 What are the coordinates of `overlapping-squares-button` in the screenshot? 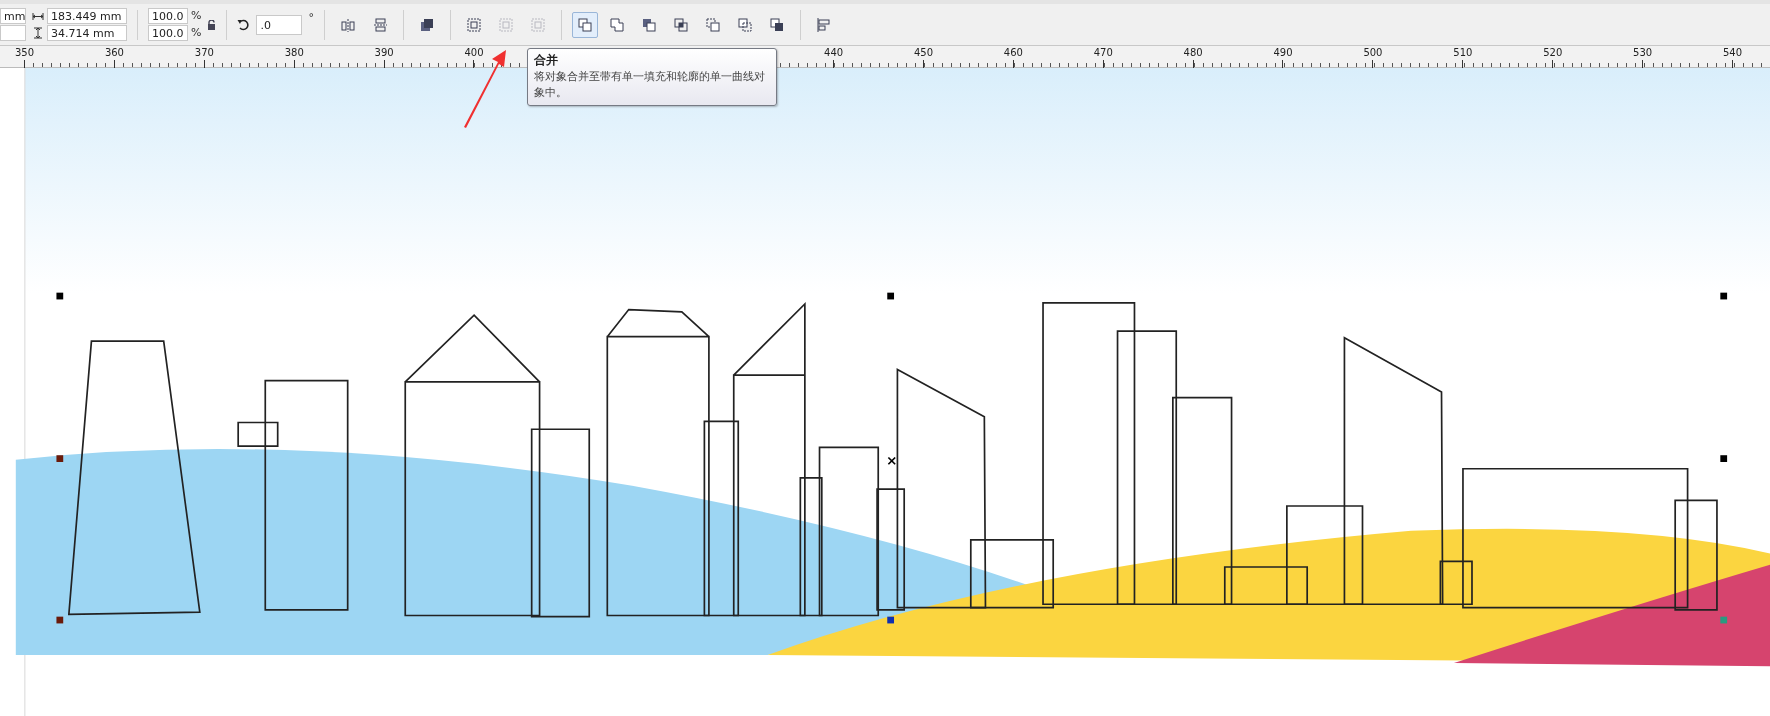 It's located at (584, 24).